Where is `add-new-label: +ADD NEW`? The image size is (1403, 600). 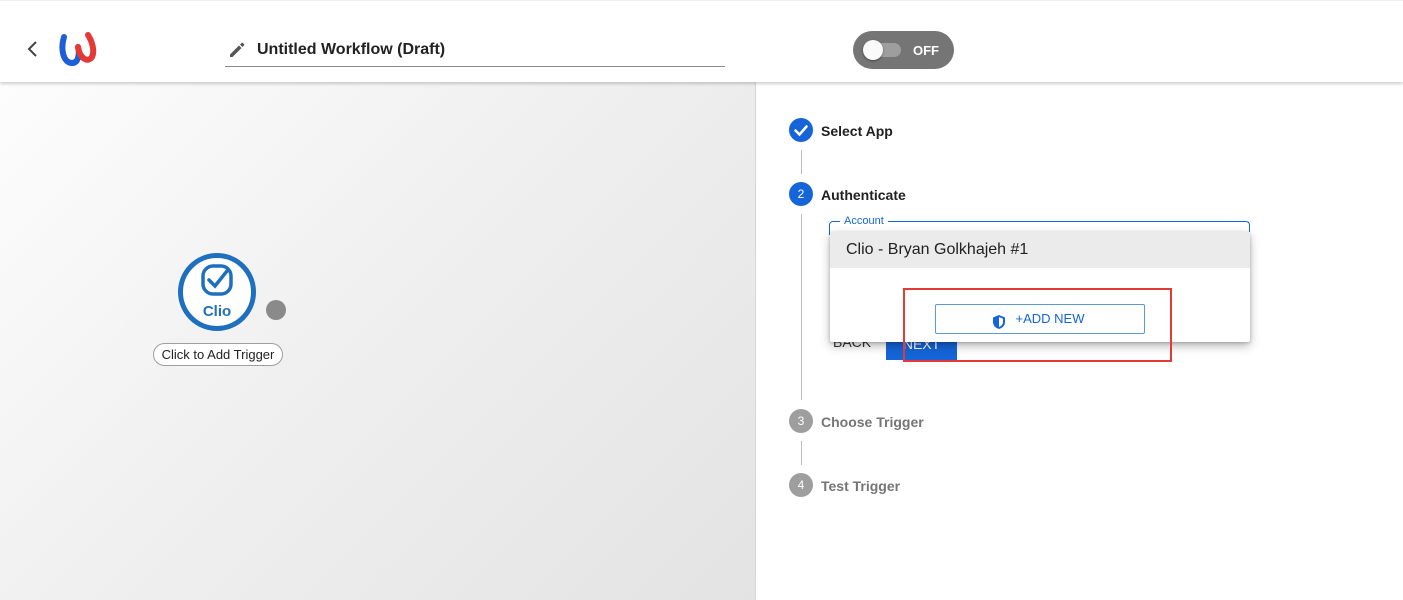
add-new-label: +ADD NEW is located at coordinates (1050, 318).